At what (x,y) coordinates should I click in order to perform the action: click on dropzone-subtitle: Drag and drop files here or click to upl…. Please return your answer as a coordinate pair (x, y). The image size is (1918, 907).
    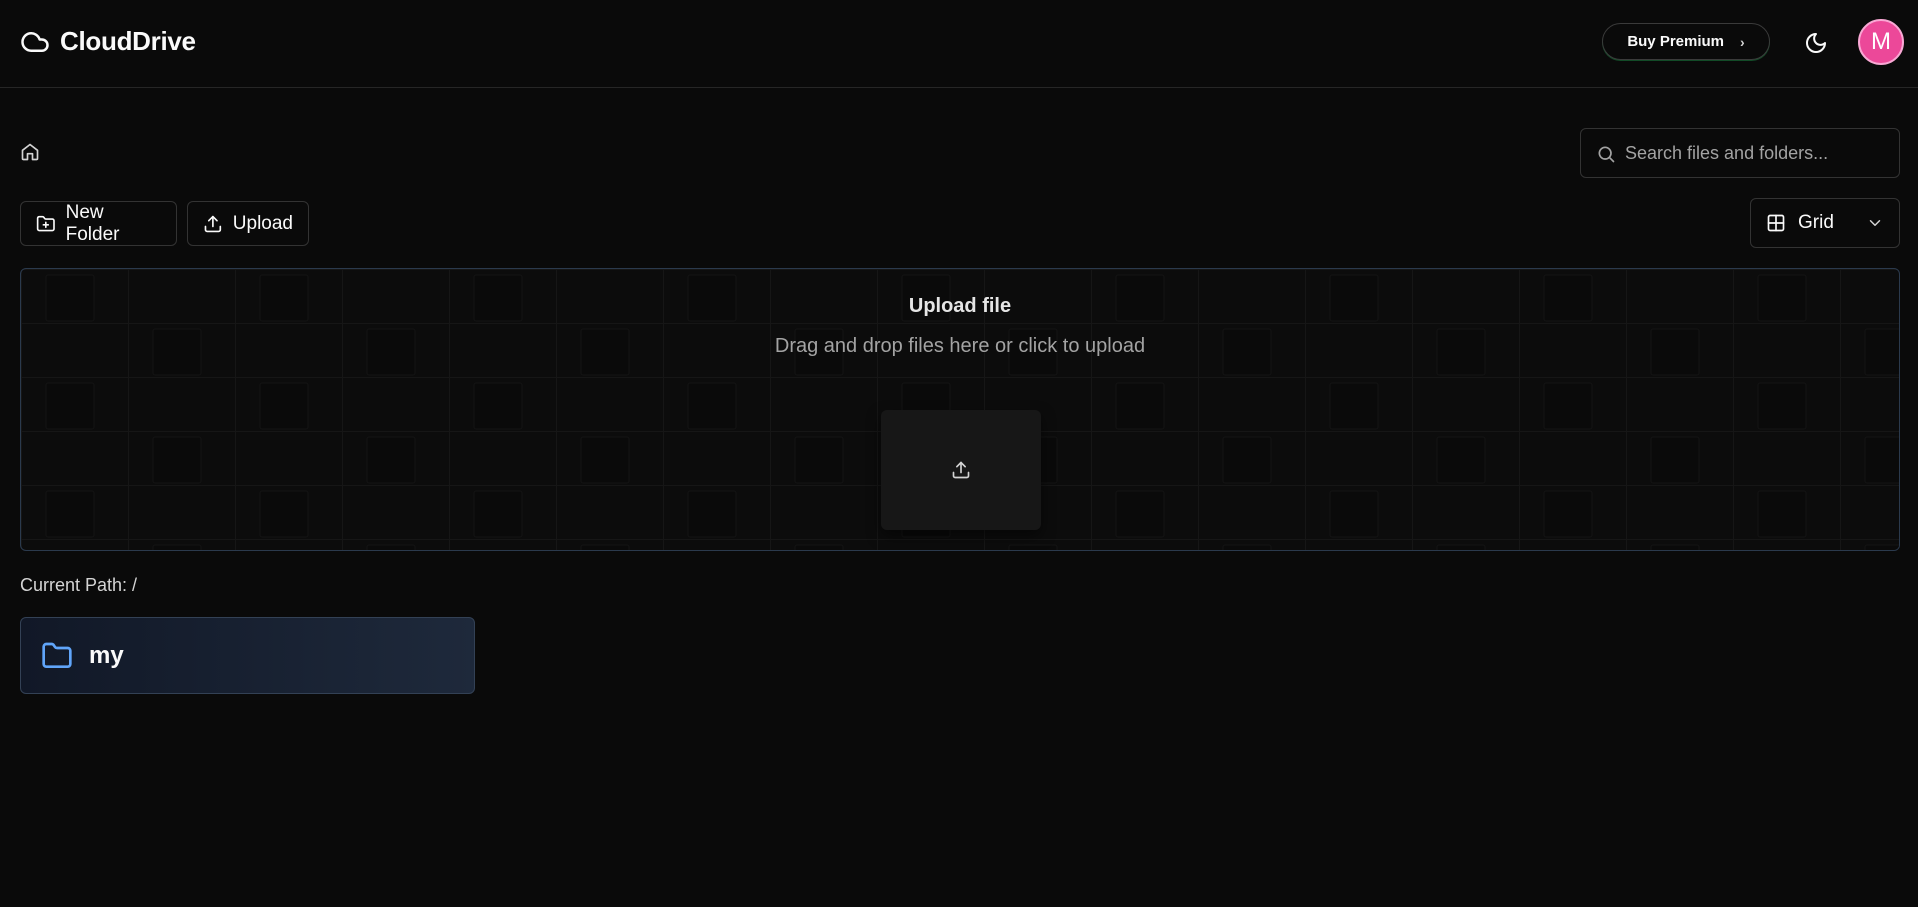
    Looking at the image, I should click on (960, 346).